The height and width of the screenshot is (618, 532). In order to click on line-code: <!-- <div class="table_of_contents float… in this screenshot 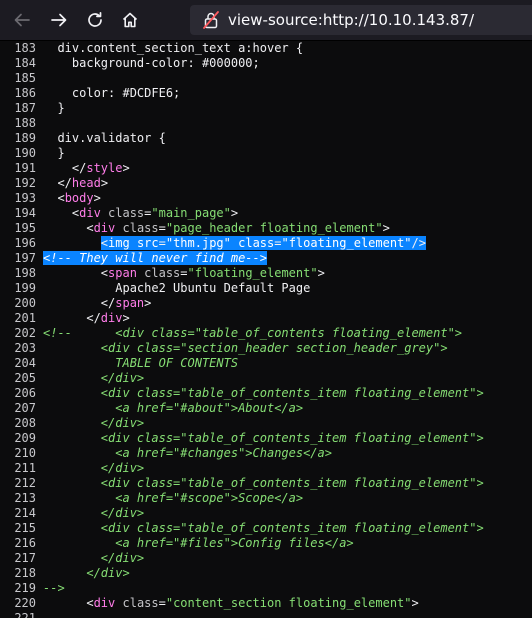, I will do `click(252, 333)`.